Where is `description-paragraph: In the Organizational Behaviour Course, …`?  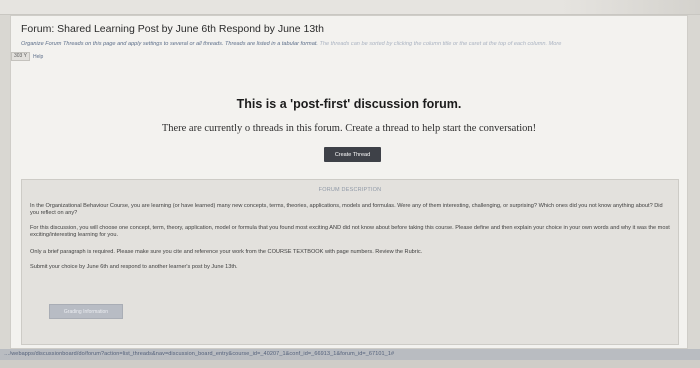
description-paragraph: In the Organizational Behaviour Course, … is located at coordinates (351, 210).